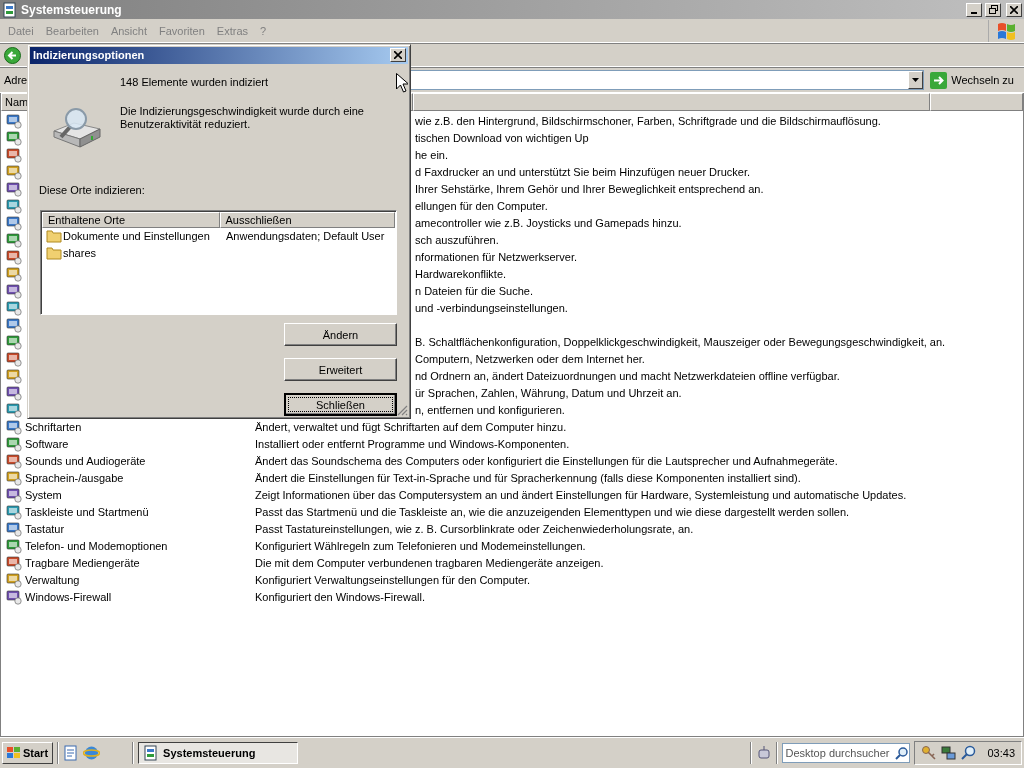 The image size is (1024, 768). Describe the element at coordinates (680, 341) in the screenshot. I see `item-description: B. Schaltflächenkonfiguration, Doppelklickgeschwindigkeit, Mauszeiger oder Bewegungsgeschwindigkeit, an.` at that location.